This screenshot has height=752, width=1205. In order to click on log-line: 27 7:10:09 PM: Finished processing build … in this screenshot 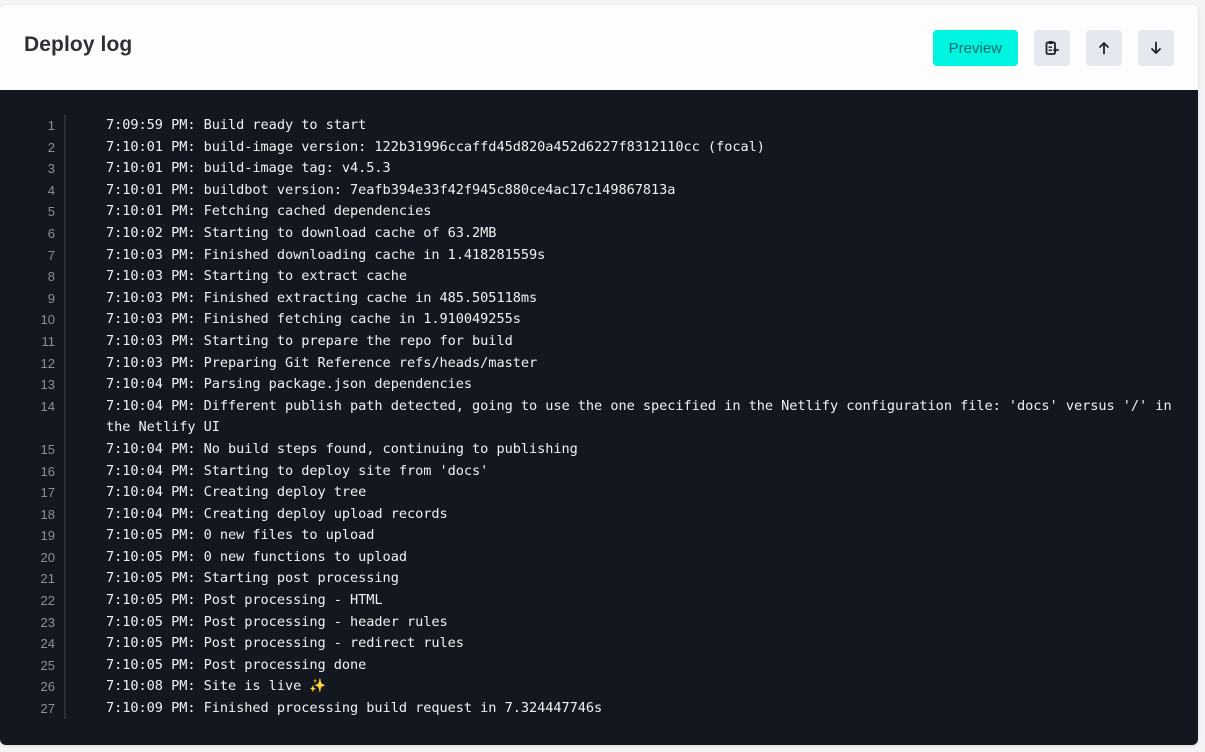, I will do `click(599, 709)`.